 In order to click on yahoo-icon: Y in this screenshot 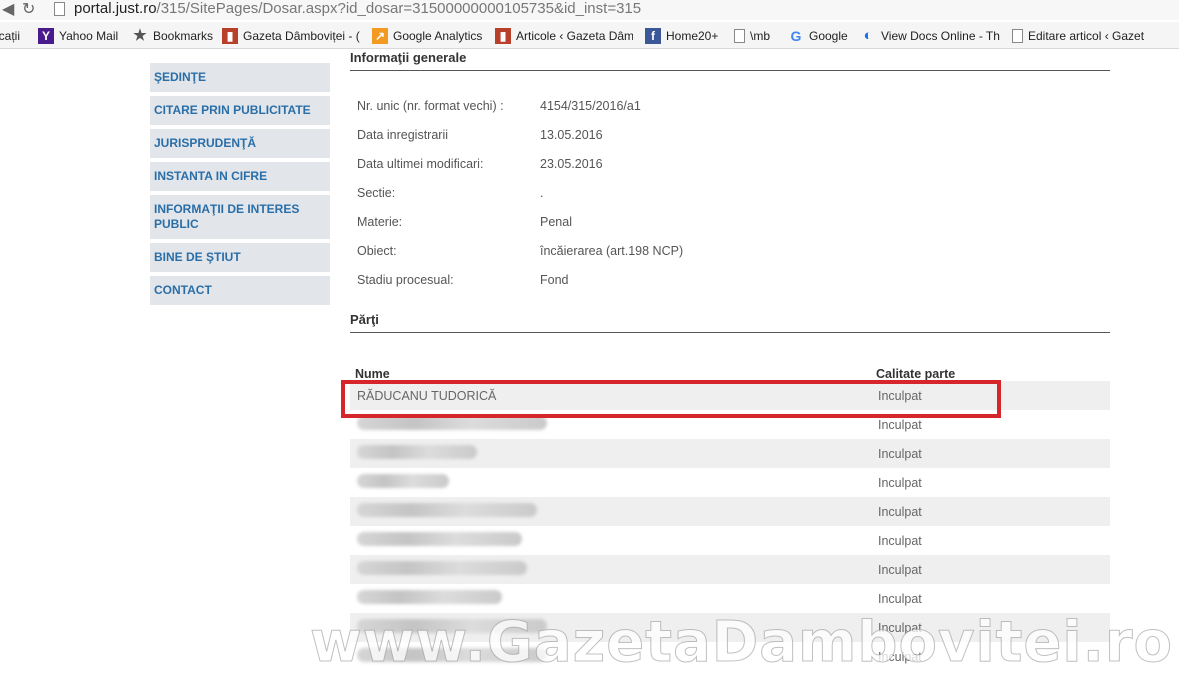, I will do `click(46, 35)`.